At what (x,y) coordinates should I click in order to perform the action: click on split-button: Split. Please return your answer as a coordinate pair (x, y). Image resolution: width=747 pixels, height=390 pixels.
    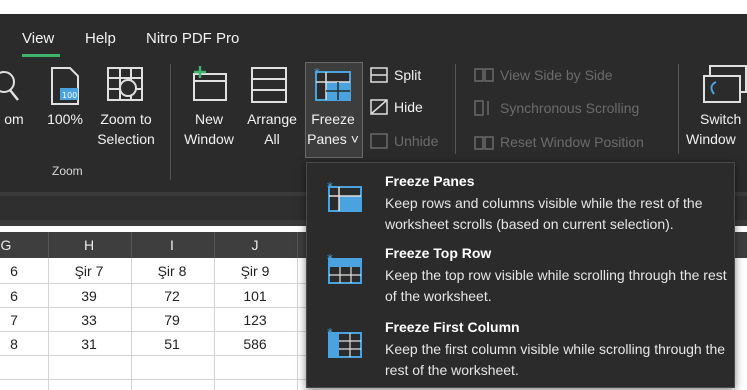
    Looking at the image, I should click on (395, 75).